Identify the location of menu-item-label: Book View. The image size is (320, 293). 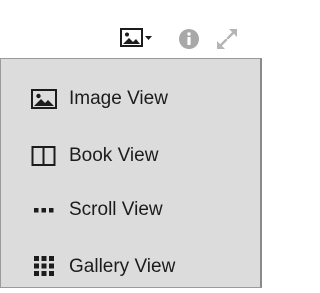
(114, 155).